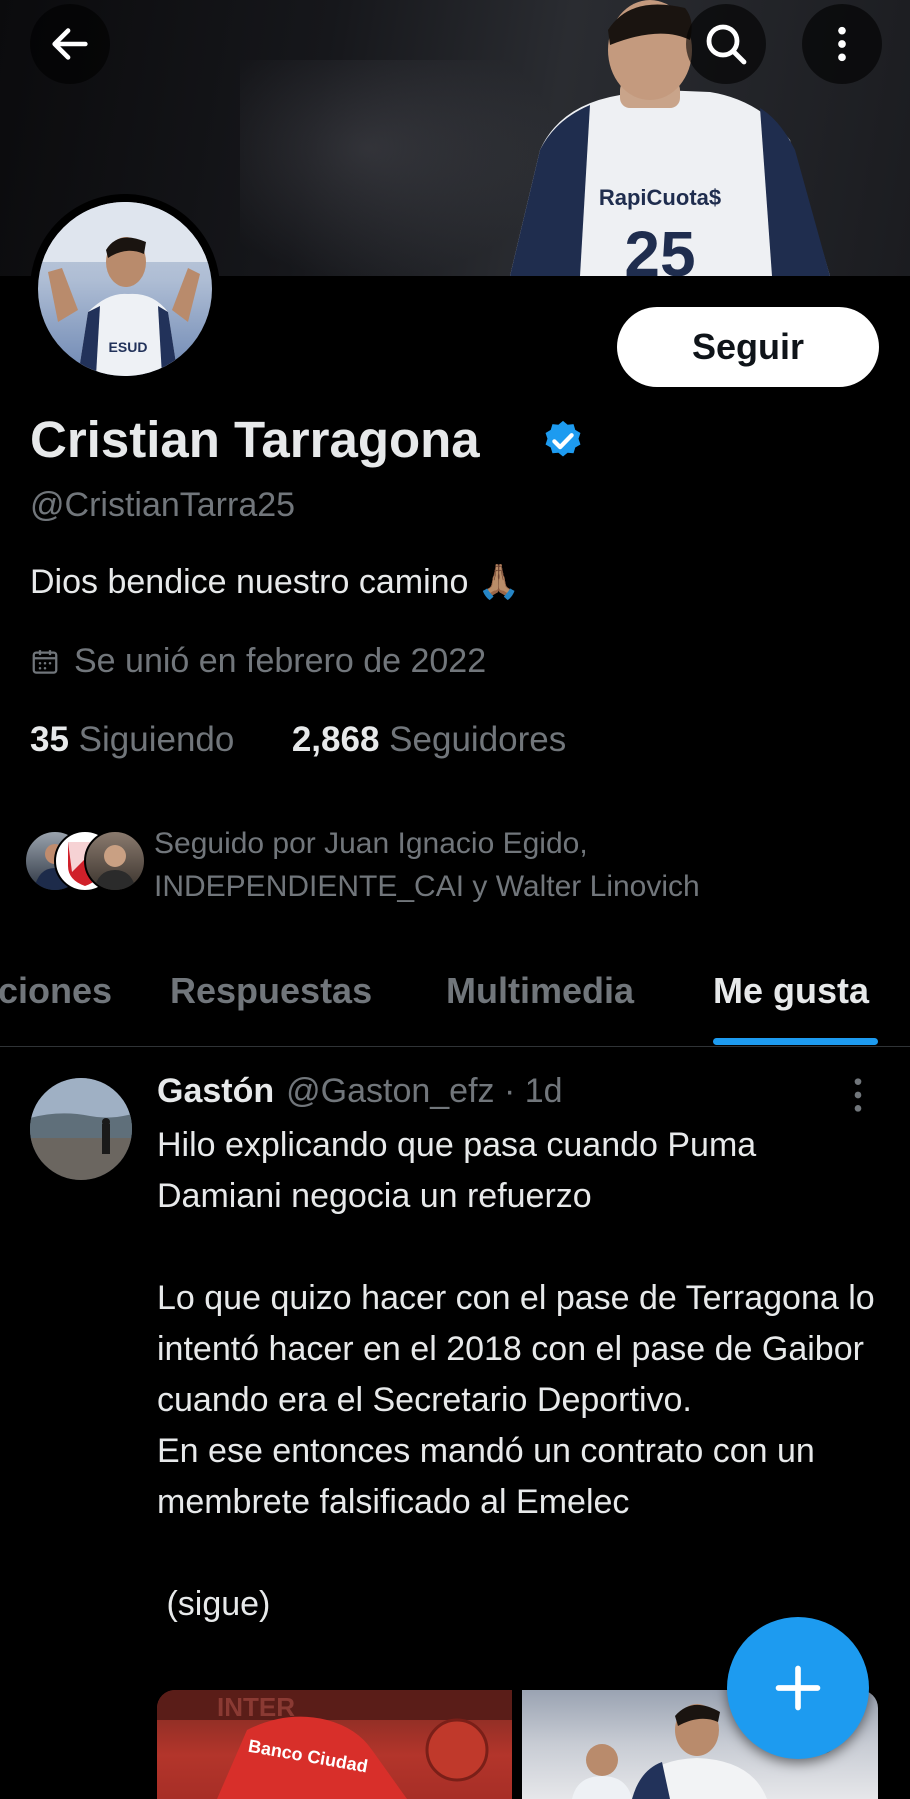 The width and height of the screenshot is (910, 1799). I want to click on search-icon, so click(726, 44).